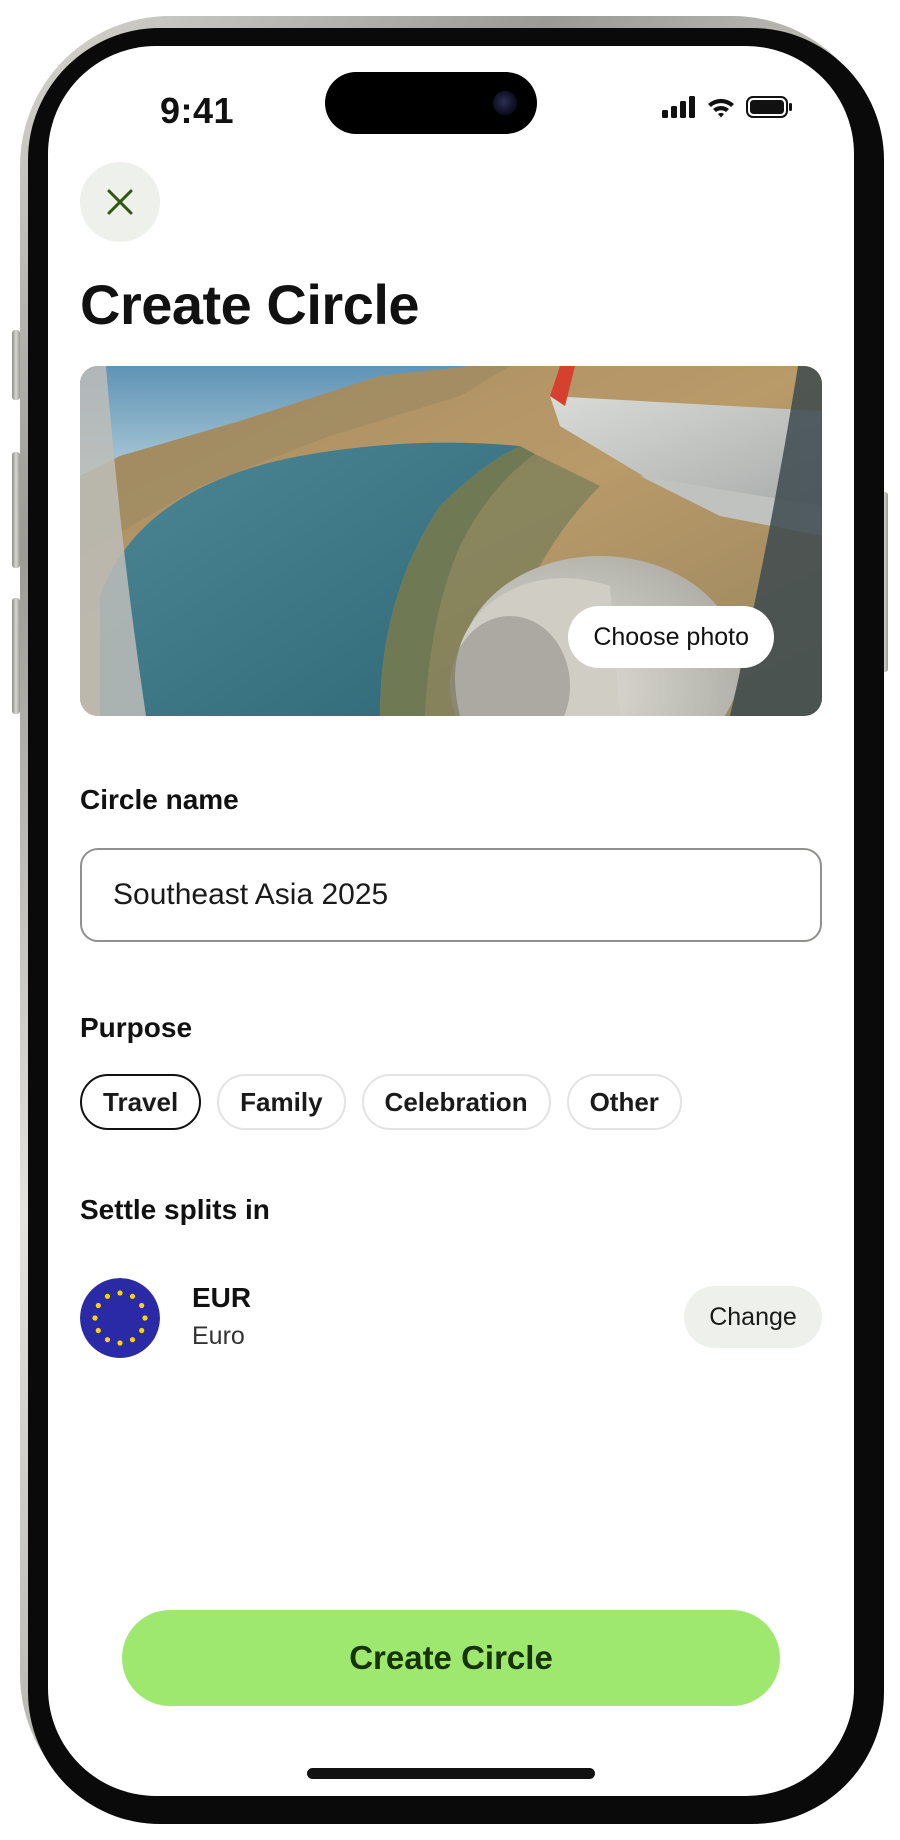  I want to click on create-circle-button: Create Circle, so click(451, 1658).